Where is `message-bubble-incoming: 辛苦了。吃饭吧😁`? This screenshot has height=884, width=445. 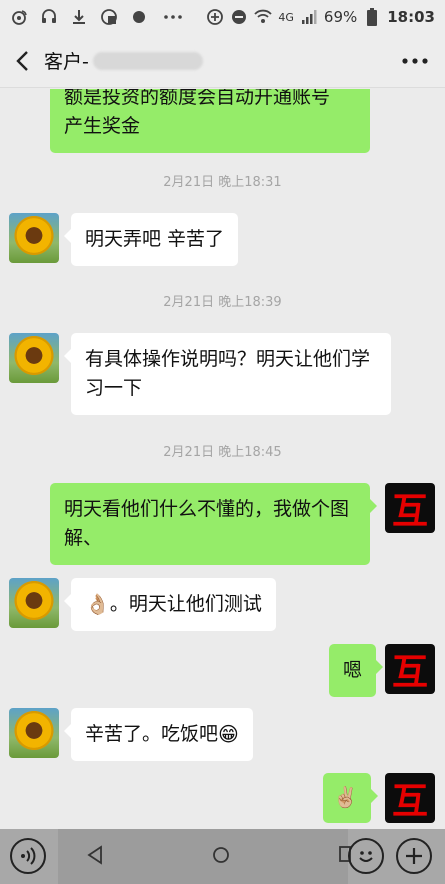 message-bubble-incoming: 辛苦了。吃饭吧😁 is located at coordinates (158, 734).